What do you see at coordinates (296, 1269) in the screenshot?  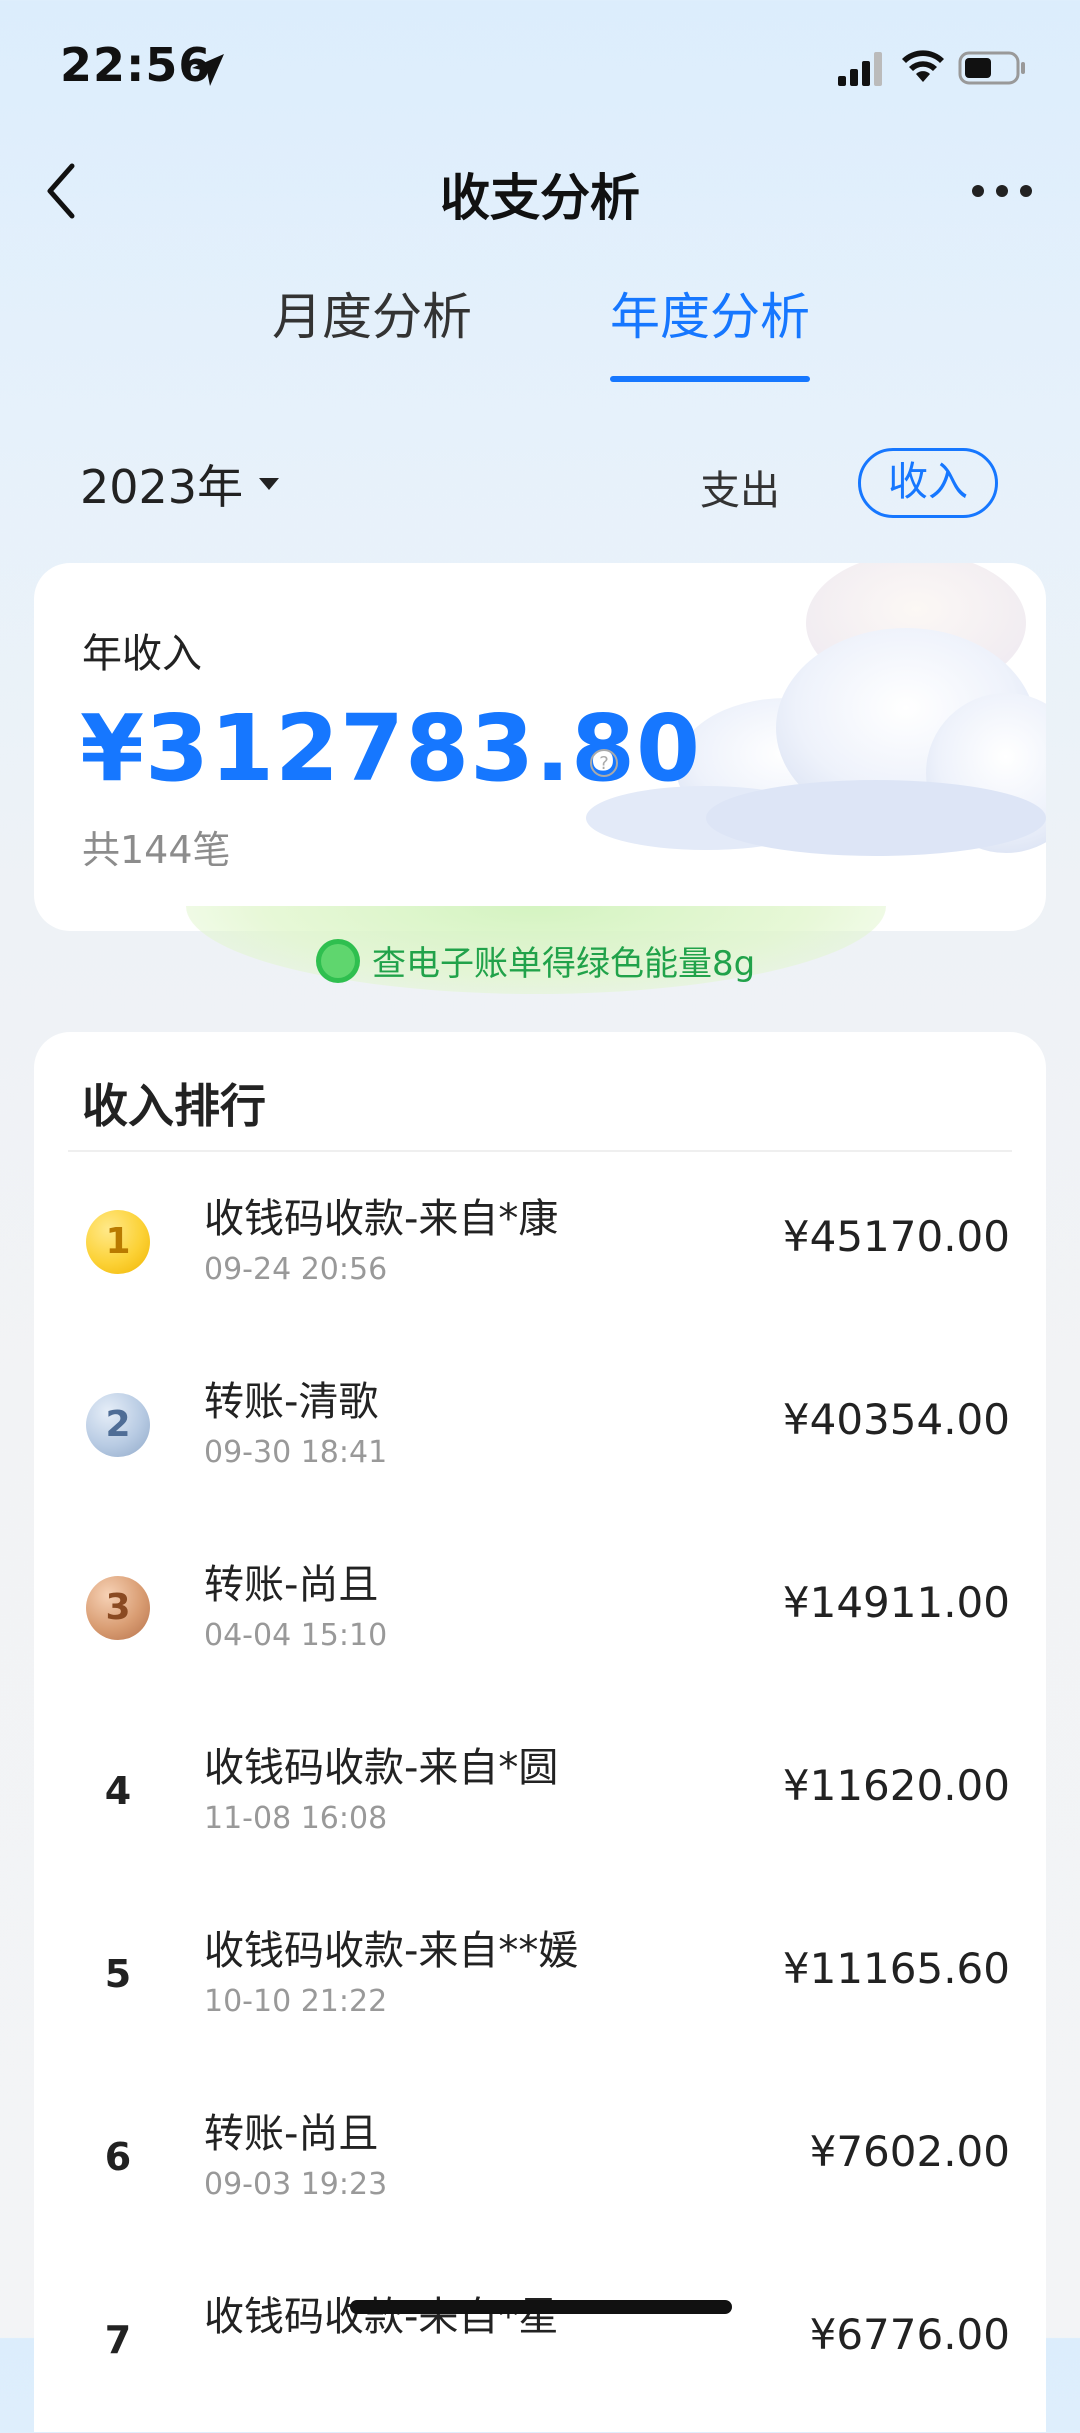 I see `transaction-time: 09-24 20:56` at bounding box center [296, 1269].